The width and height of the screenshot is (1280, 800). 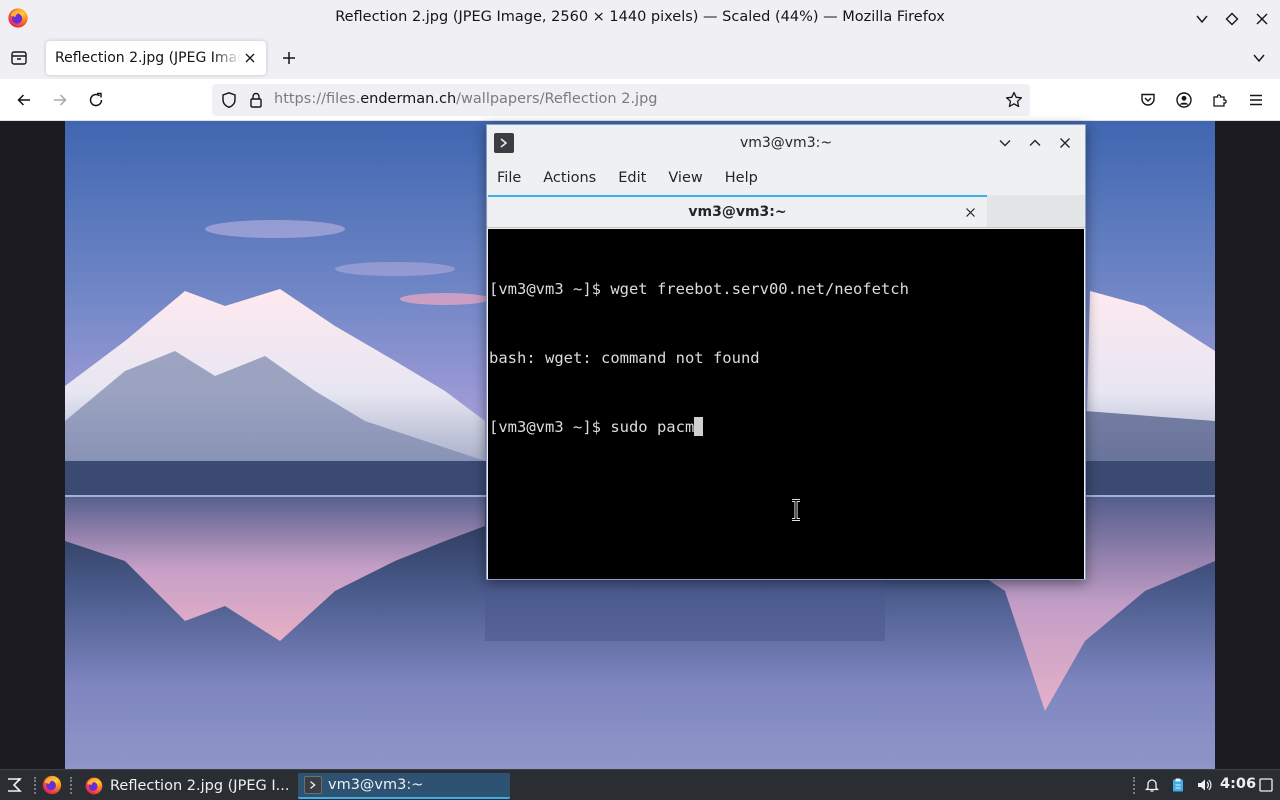 What do you see at coordinates (509, 178) in the screenshot?
I see `menu-file: File` at bounding box center [509, 178].